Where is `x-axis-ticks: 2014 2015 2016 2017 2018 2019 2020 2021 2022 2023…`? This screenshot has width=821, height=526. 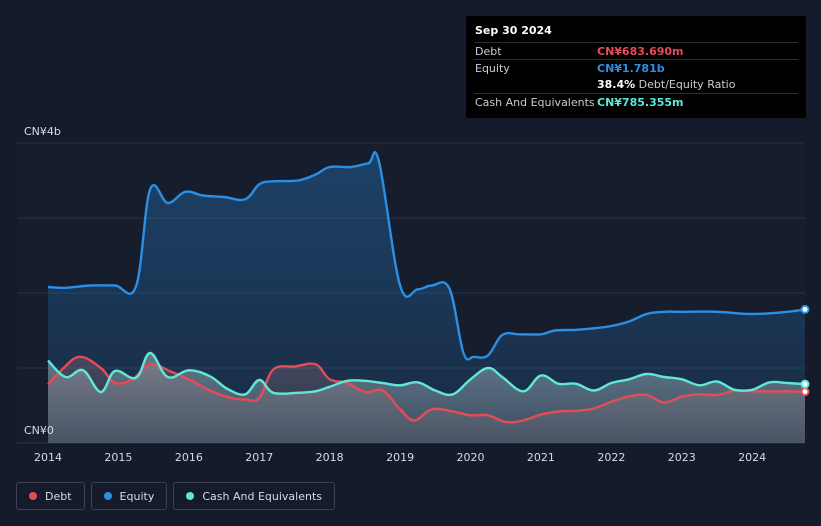 x-axis-ticks: 2014 2015 2016 2017 2018 2019 2020 2021 2022 2023… is located at coordinates (400, 457).